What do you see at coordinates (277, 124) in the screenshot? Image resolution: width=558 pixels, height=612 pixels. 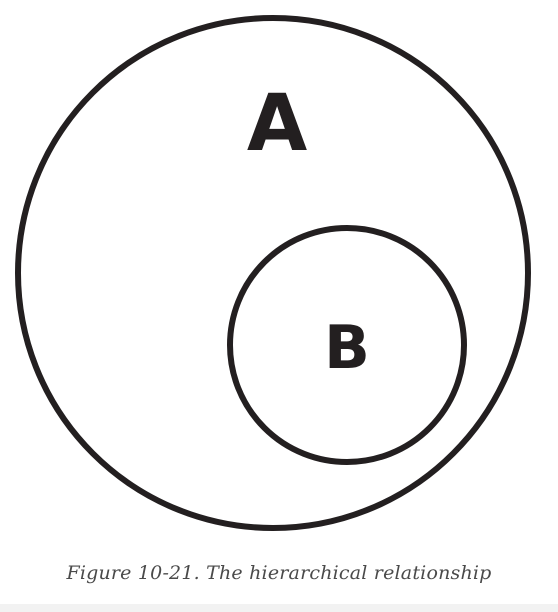 I see `outer-set-label: A` at bounding box center [277, 124].